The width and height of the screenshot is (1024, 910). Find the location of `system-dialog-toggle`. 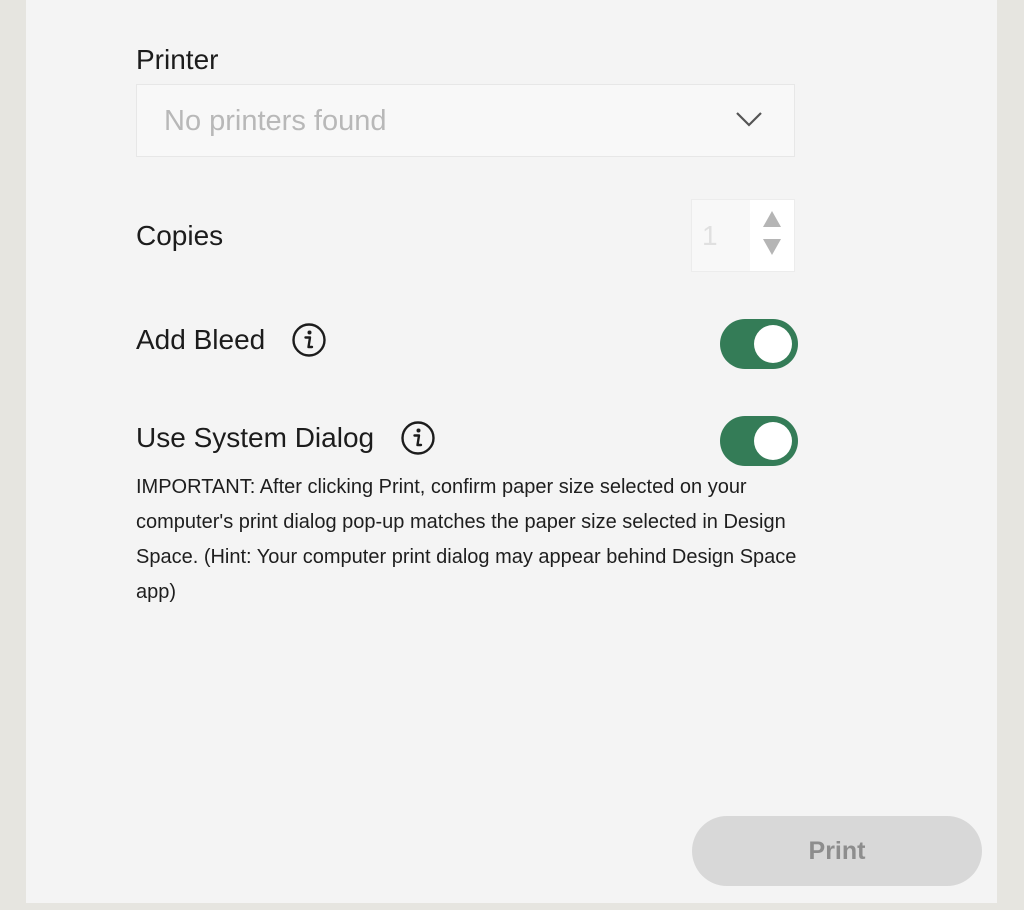

system-dialog-toggle is located at coordinates (759, 441).